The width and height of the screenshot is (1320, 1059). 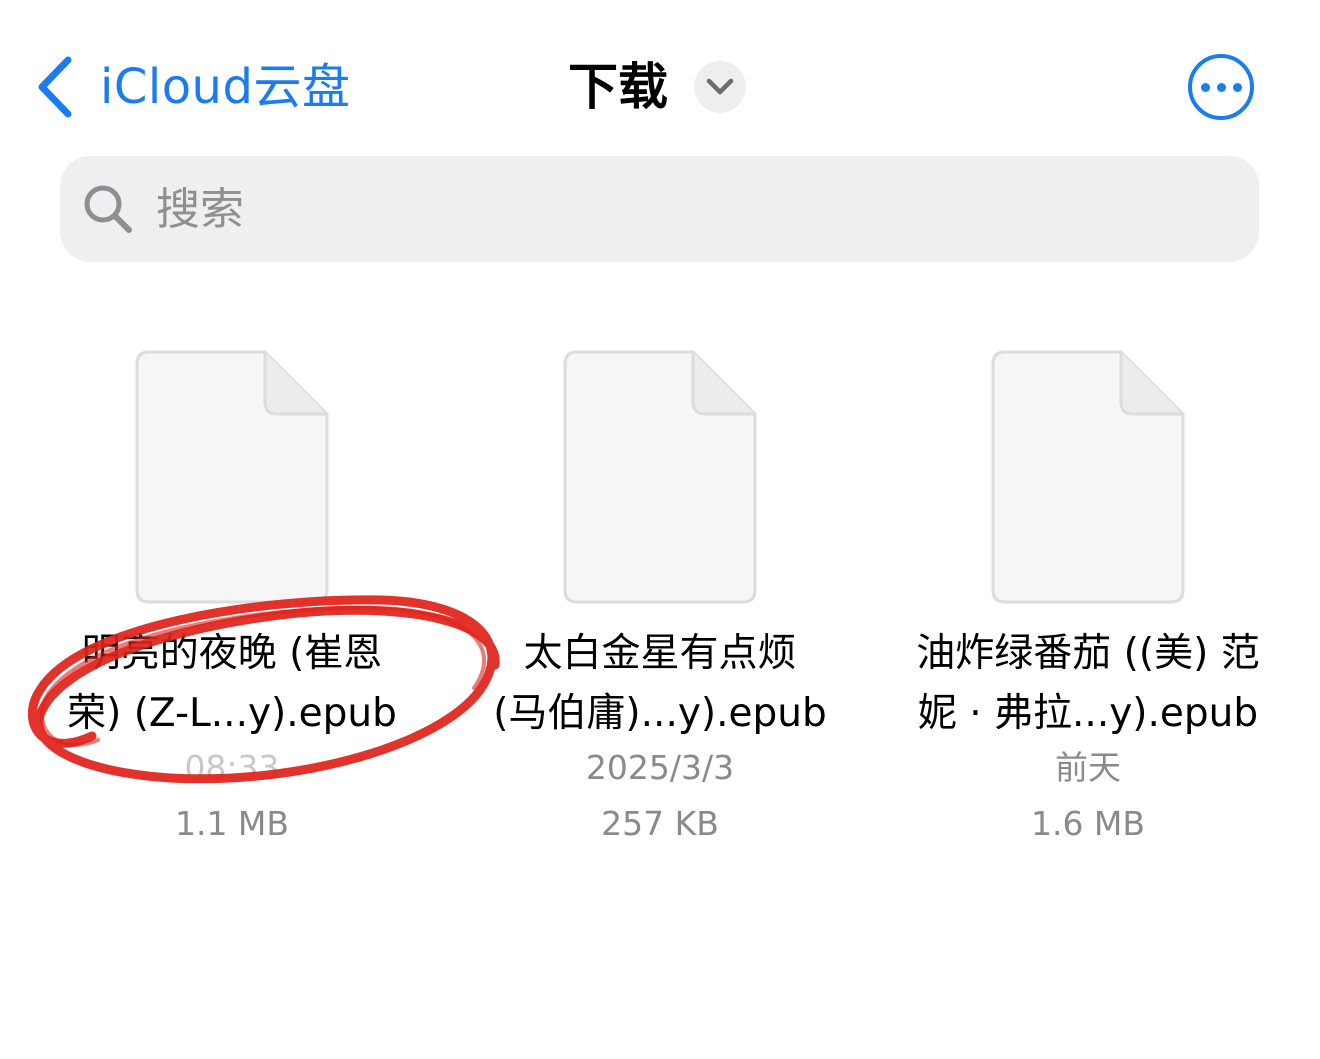 I want to click on search-input, so click(x=656, y=209).